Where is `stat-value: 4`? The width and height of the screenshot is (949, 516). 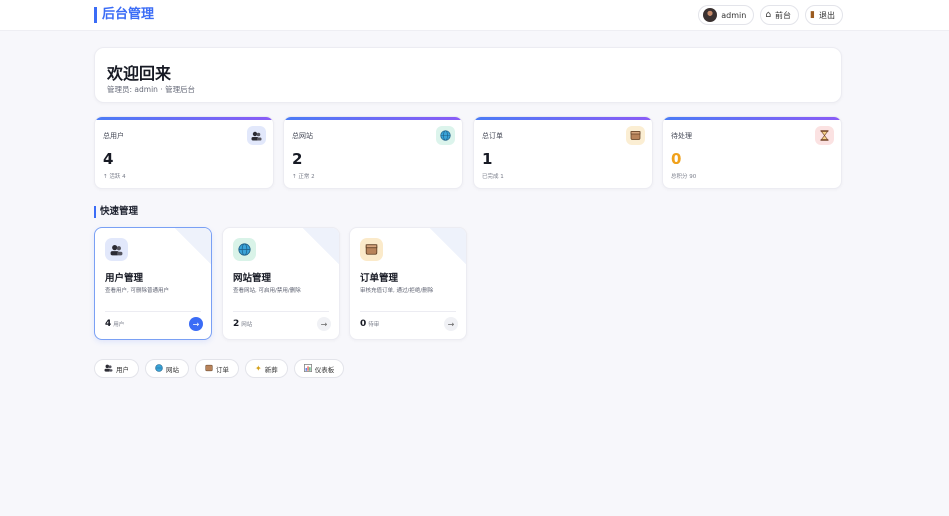 stat-value: 4 is located at coordinates (108, 159).